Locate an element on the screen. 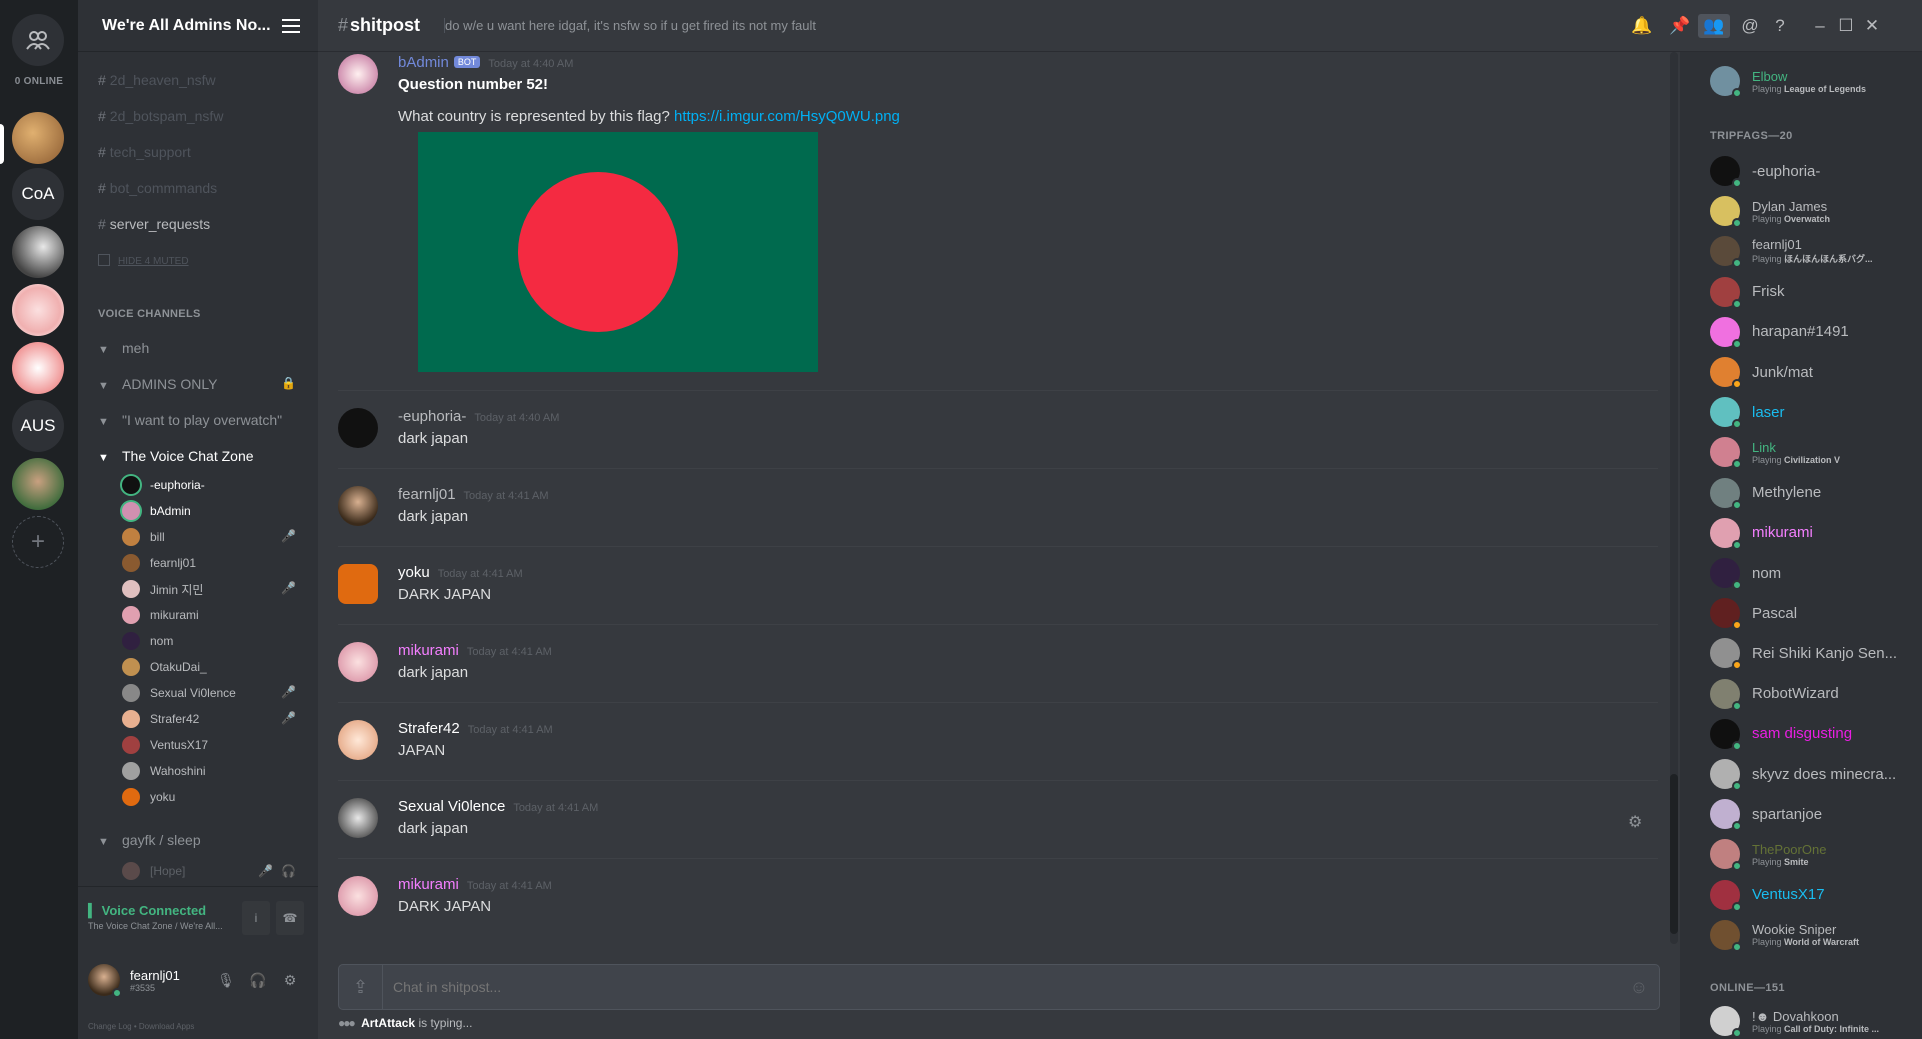 This screenshot has width=1922, height=1039. bell-icon: 🔔 is located at coordinates (1642, 26).